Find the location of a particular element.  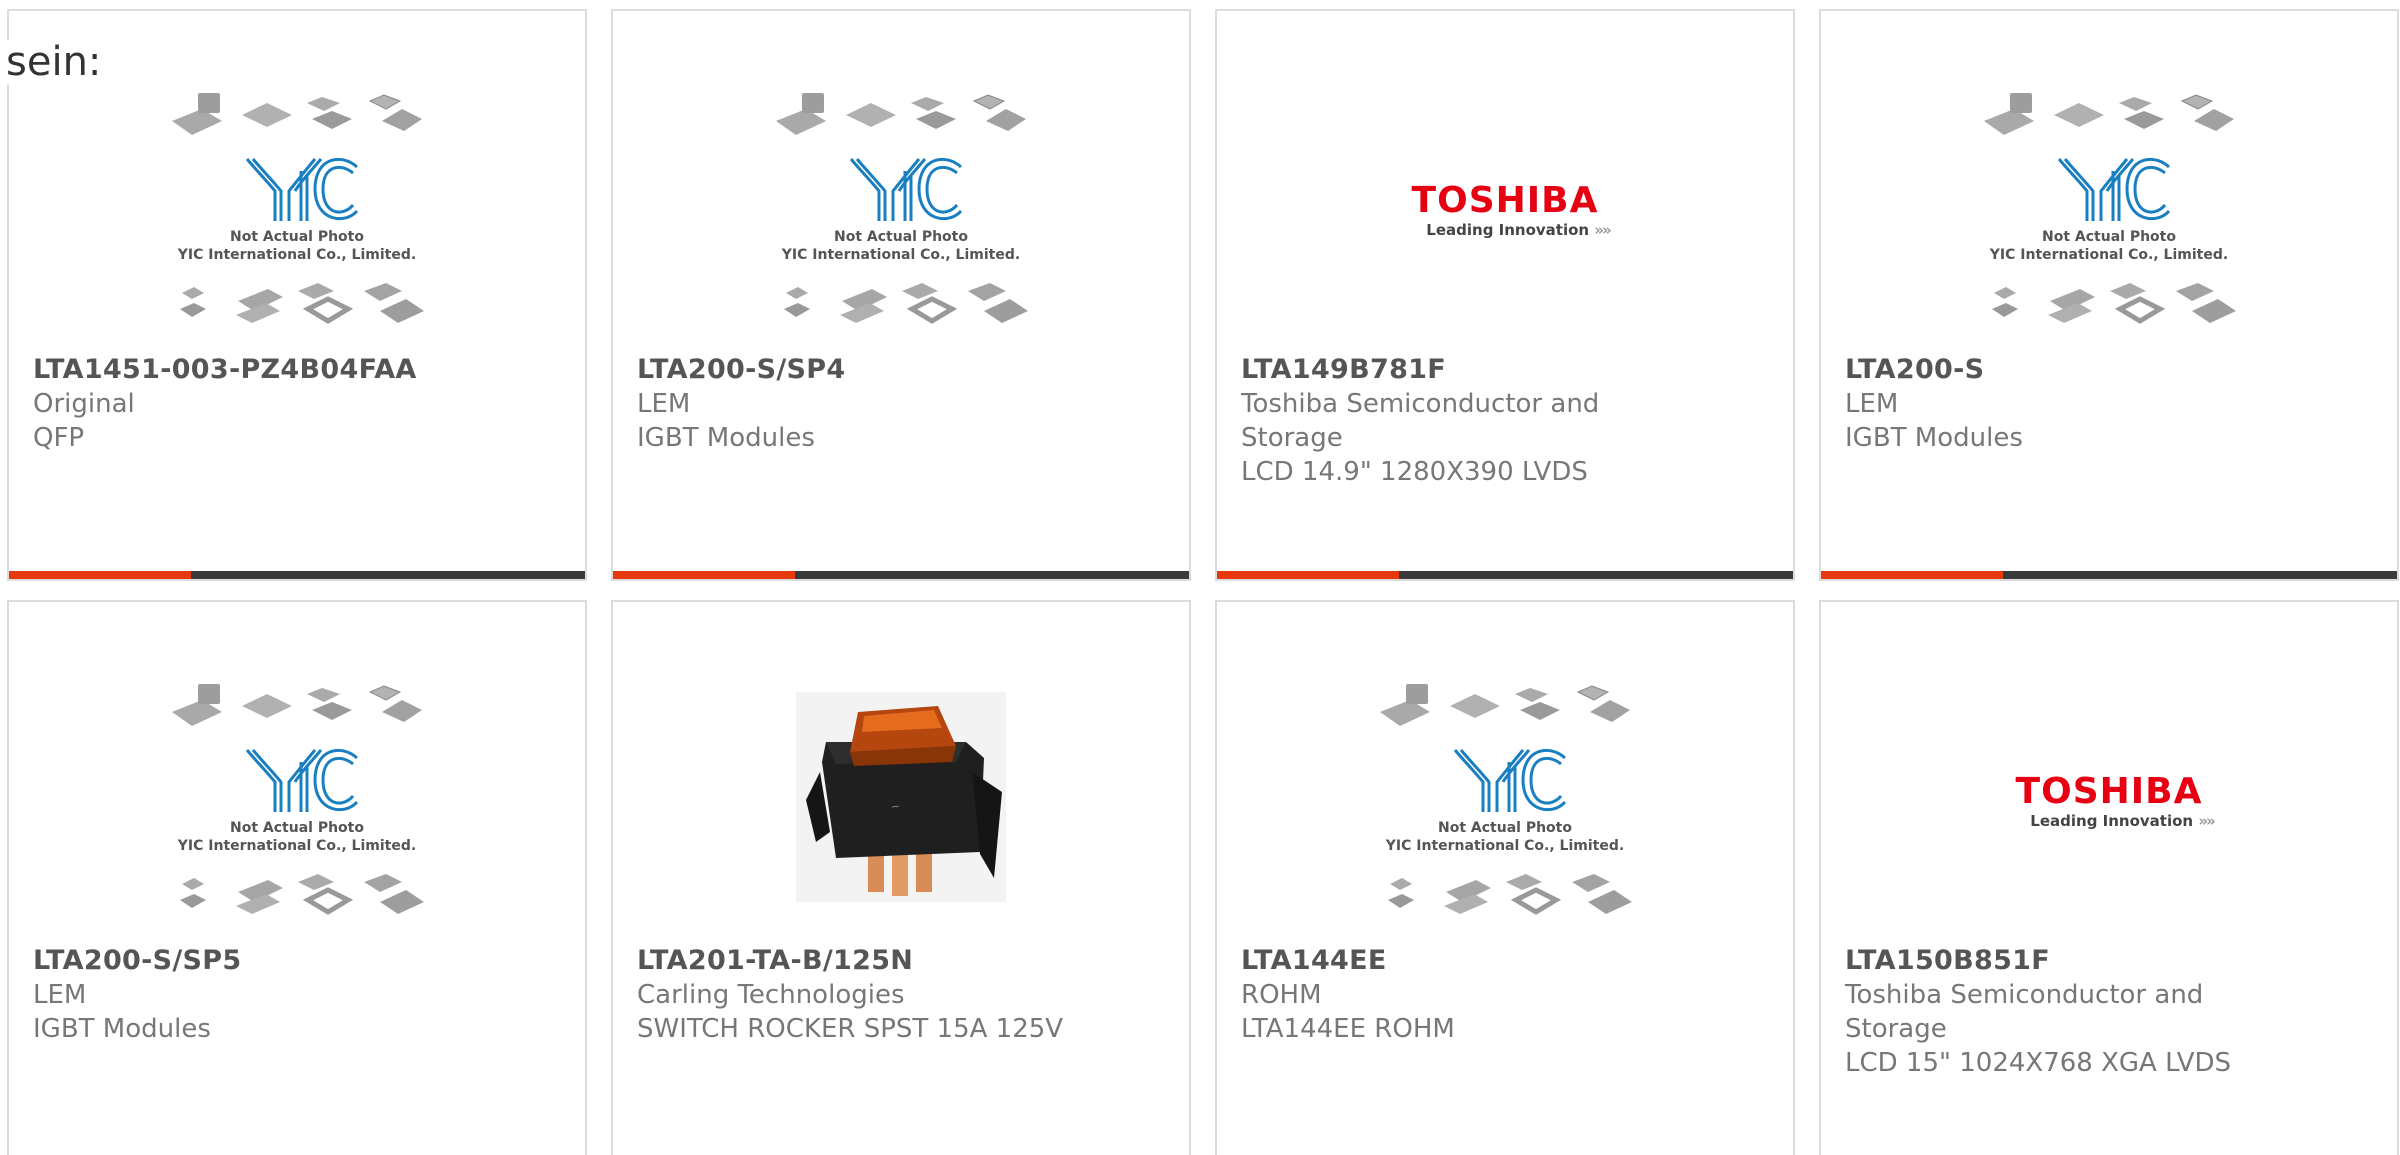

description-label: LCD 14.9" 1280X390 LVDS is located at coordinates (1414, 472).